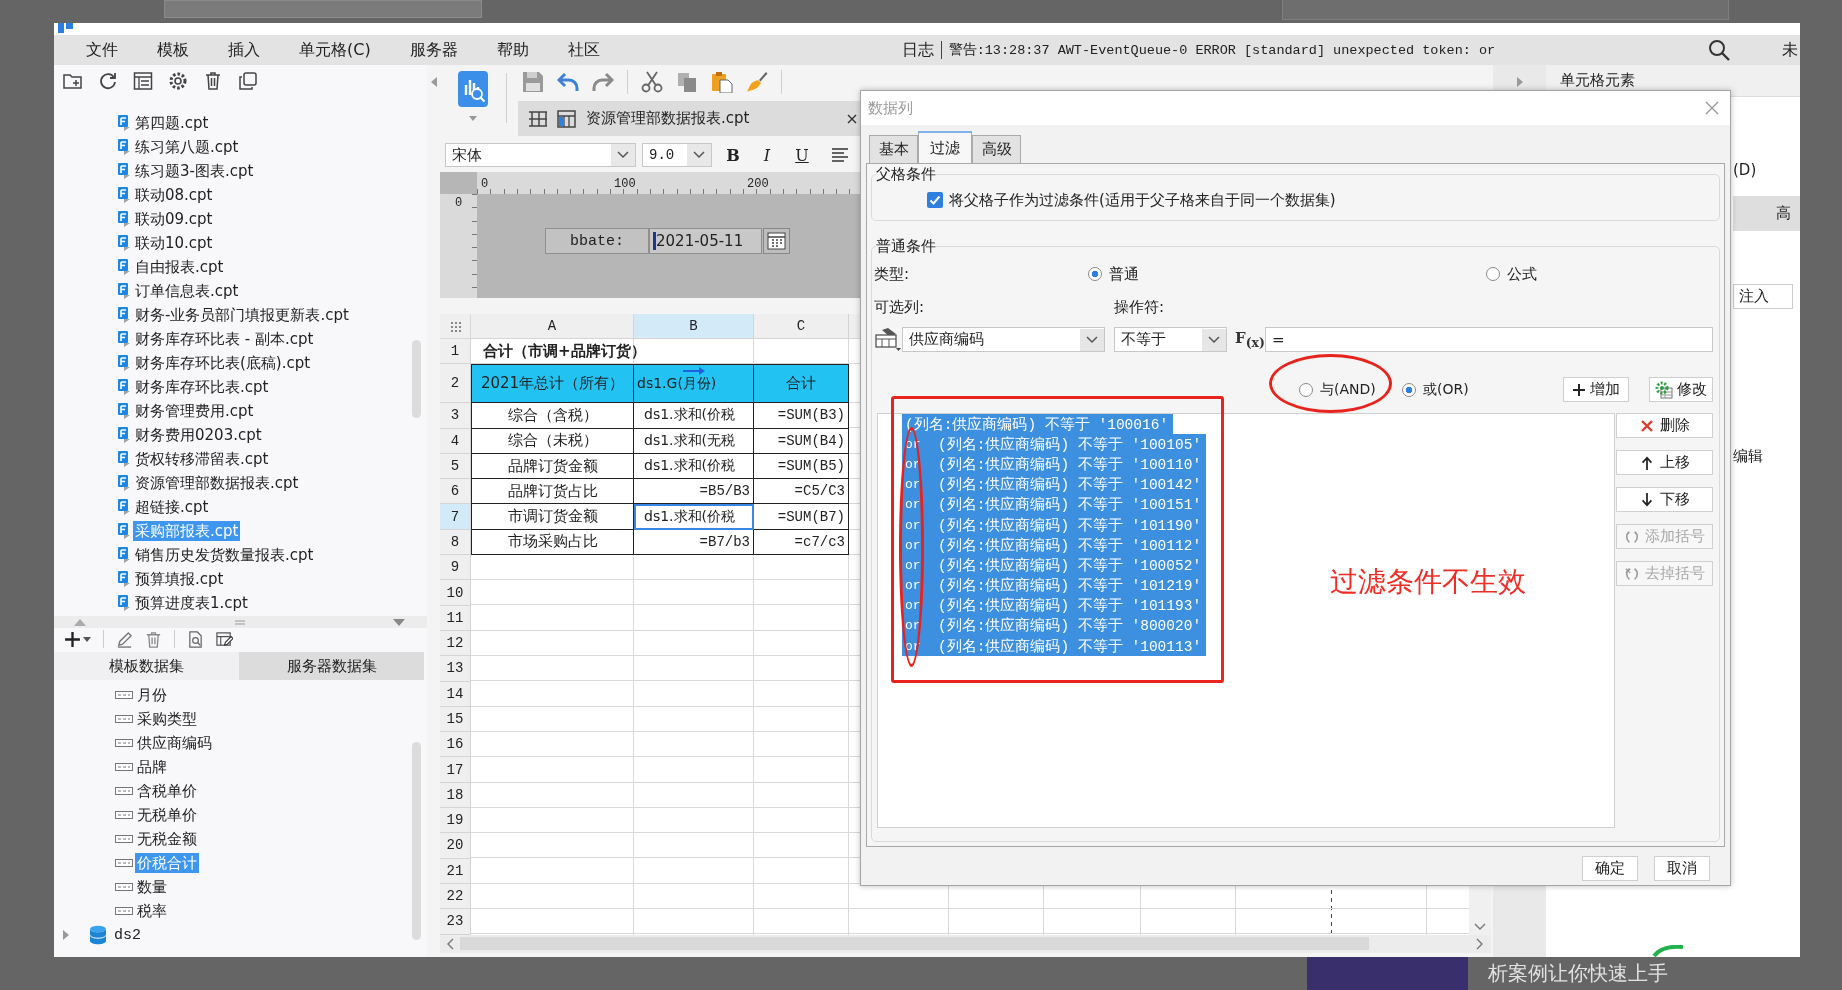 The width and height of the screenshot is (1842, 990). Describe the element at coordinates (996, 149) in the screenshot. I see `dialog-tab: 高级` at that location.